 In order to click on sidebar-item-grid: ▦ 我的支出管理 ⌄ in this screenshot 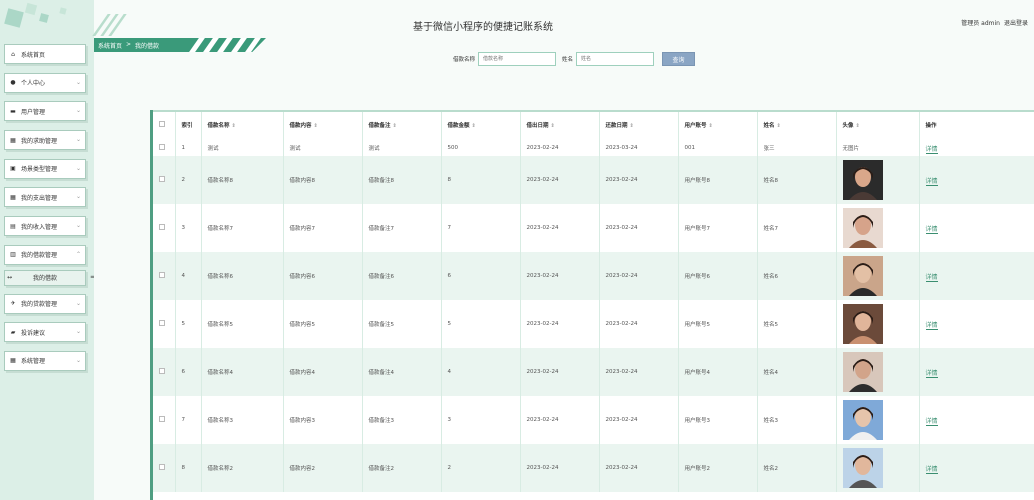, I will do `click(45, 197)`.